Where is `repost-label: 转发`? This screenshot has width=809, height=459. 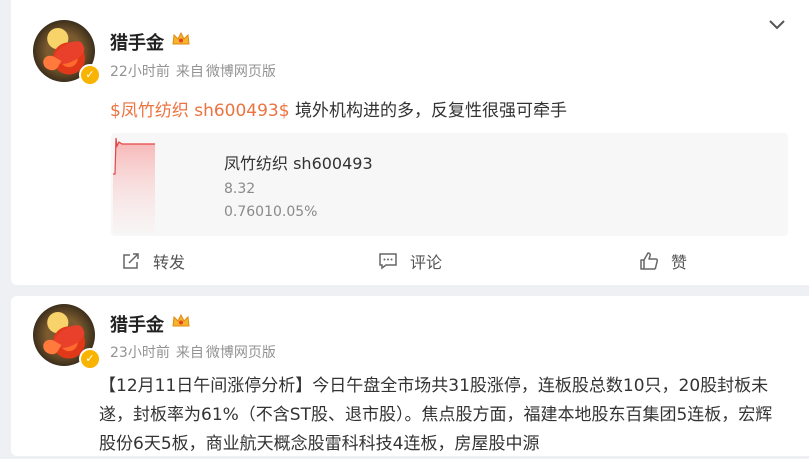 repost-label: 转发 is located at coordinates (169, 262).